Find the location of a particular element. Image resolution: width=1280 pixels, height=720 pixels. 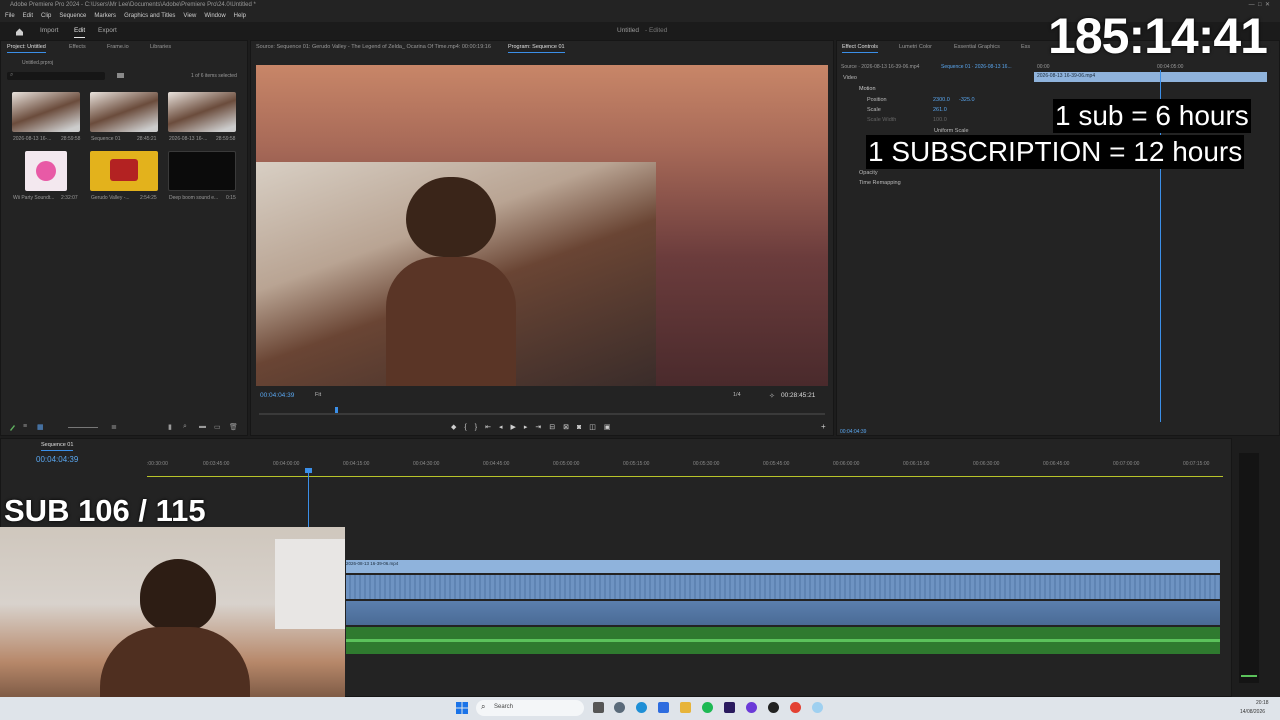

audio-clip-a3 is located at coordinates (783, 640).